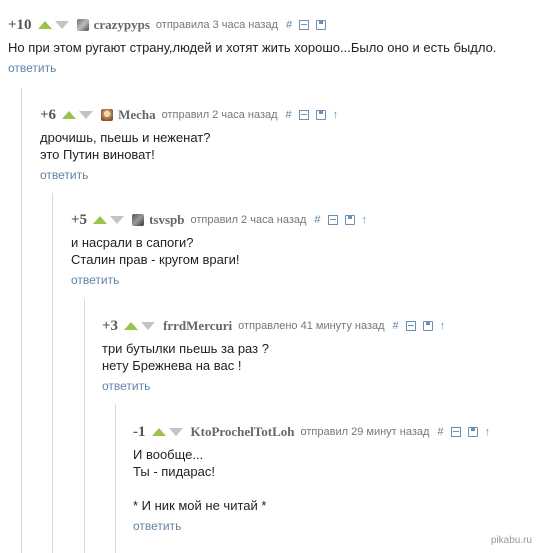 The image size is (542, 553). Describe the element at coordinates (20, 24) in the screenshot. I see `comment-rating: +10` at that location.